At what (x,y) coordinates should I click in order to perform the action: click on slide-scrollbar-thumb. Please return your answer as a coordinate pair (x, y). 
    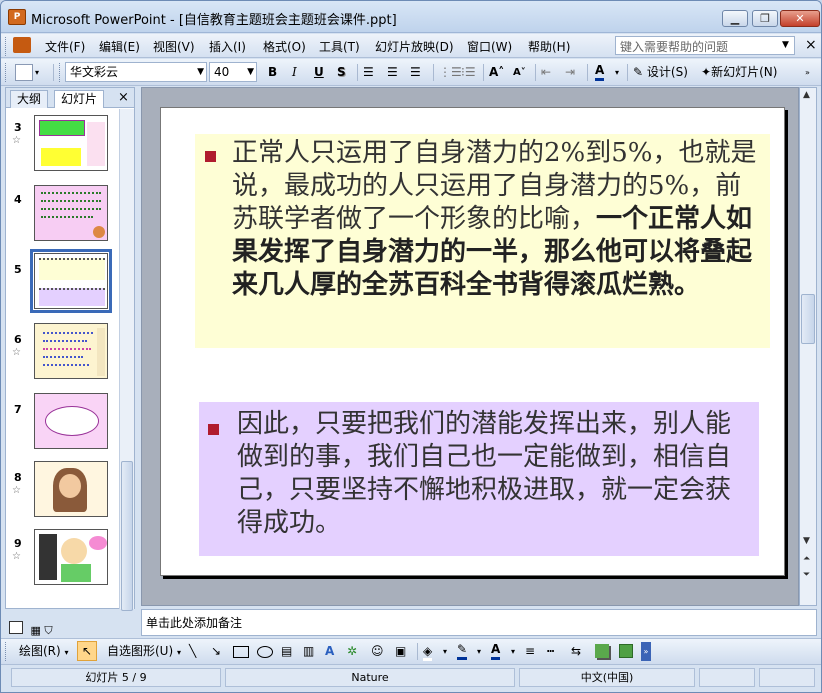
    Looking at the image, I should click on (808, 319).